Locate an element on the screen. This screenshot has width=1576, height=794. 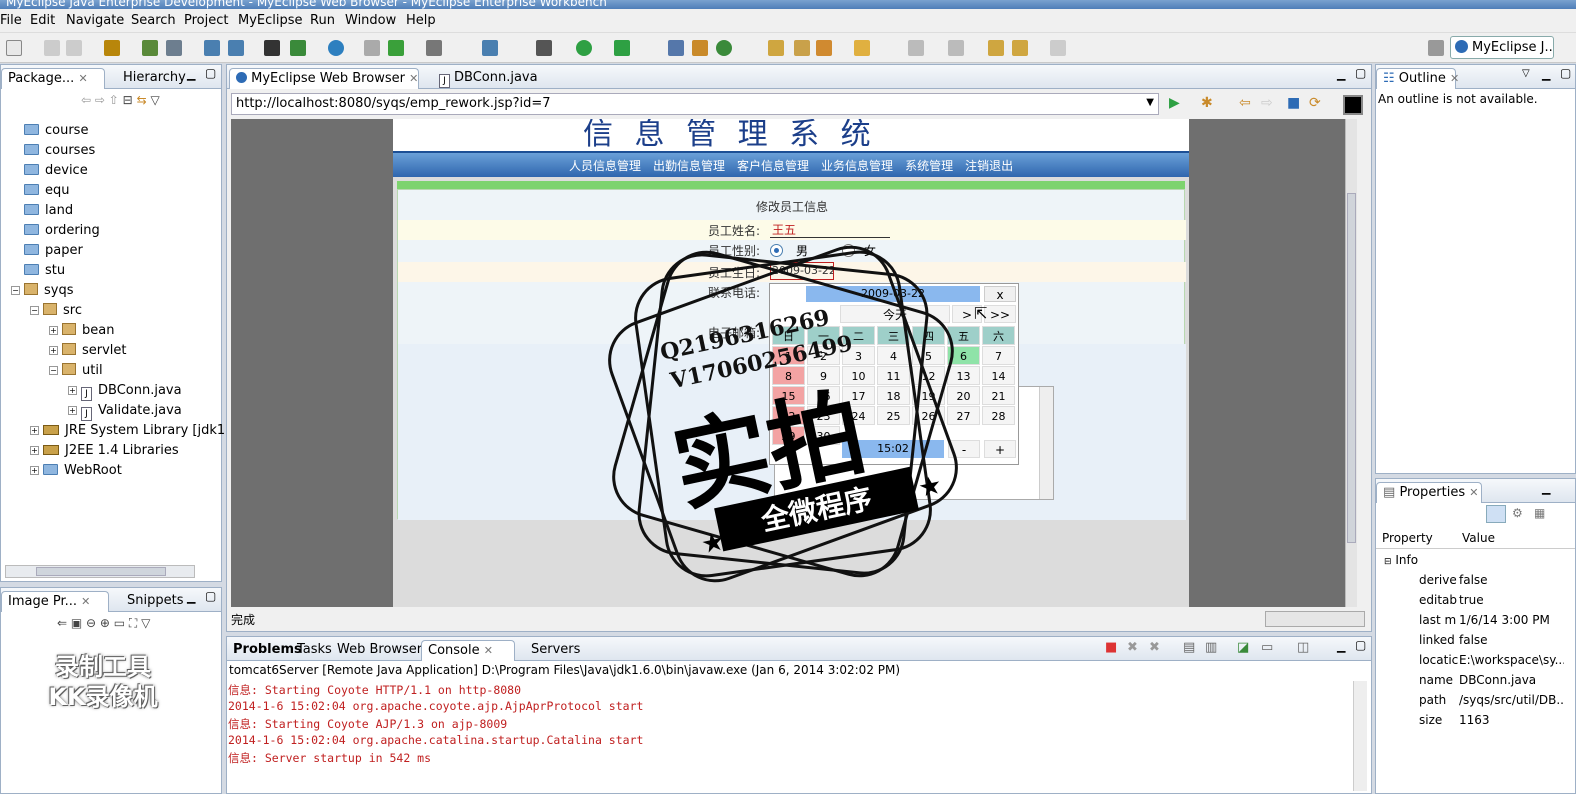
stop-icon: ■ is located at coordinates (1293, 103).